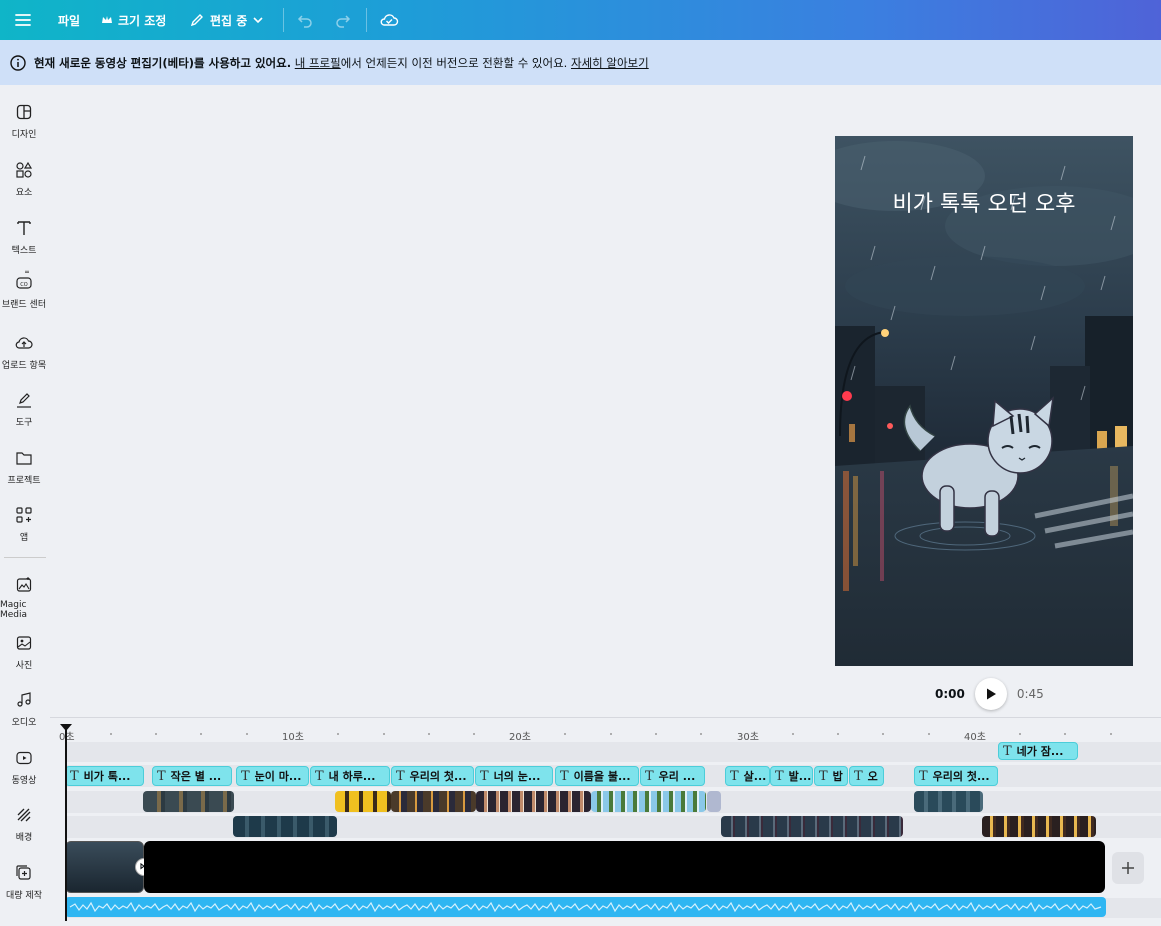  Describe the element at coordinates (24, 467) in the screenshot. I see `sidebar-item-projects: 프로젝트` at that location.